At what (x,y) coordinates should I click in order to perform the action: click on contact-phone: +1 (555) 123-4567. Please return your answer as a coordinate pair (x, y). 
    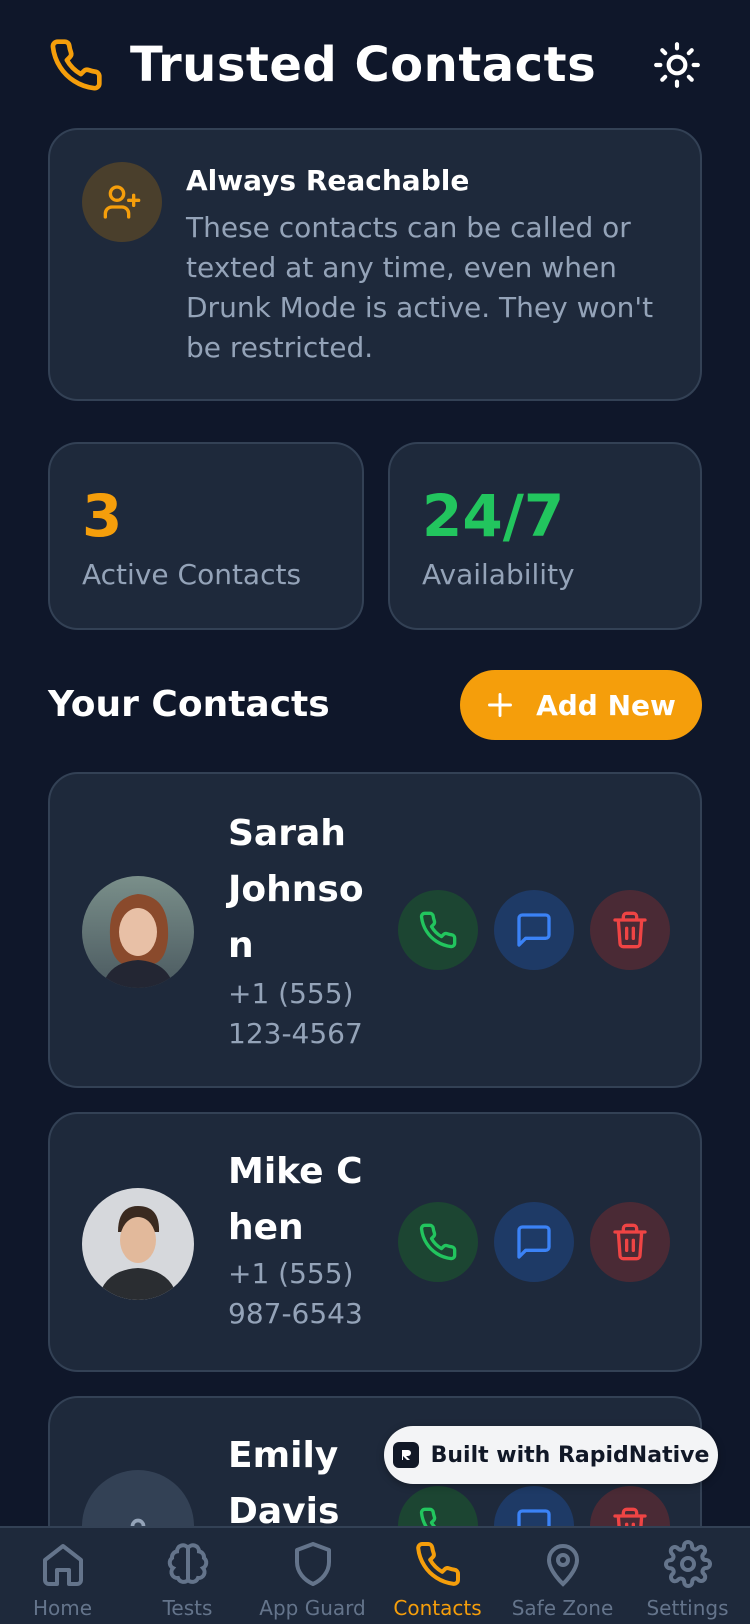
    Looking at the image, I should click on (295, 1013).